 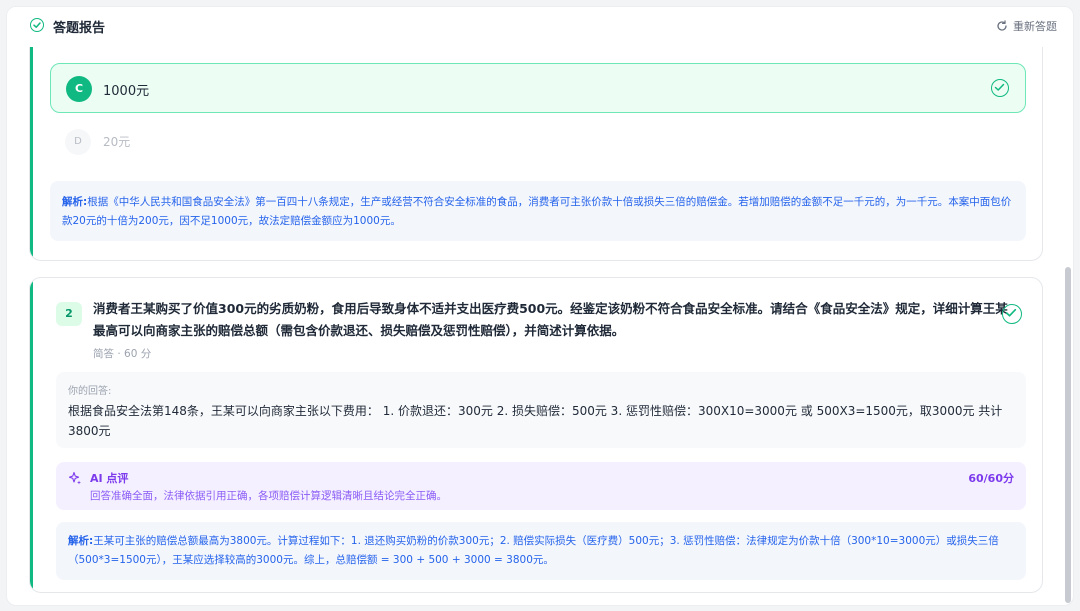 What do you see at coordinates (540, 27) in the screenshot?
I see `report-header: 答题报告 重新答题` at bounding box center [540, 27].